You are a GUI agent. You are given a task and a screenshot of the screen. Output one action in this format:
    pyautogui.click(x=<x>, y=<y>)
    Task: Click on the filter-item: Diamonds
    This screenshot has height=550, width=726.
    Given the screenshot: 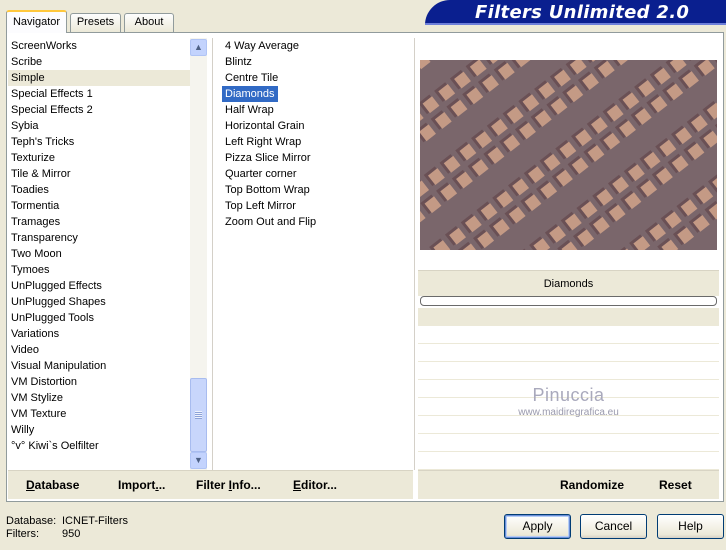 What is the action you would take?
    pyautogui.click(x=250, y=94)
    